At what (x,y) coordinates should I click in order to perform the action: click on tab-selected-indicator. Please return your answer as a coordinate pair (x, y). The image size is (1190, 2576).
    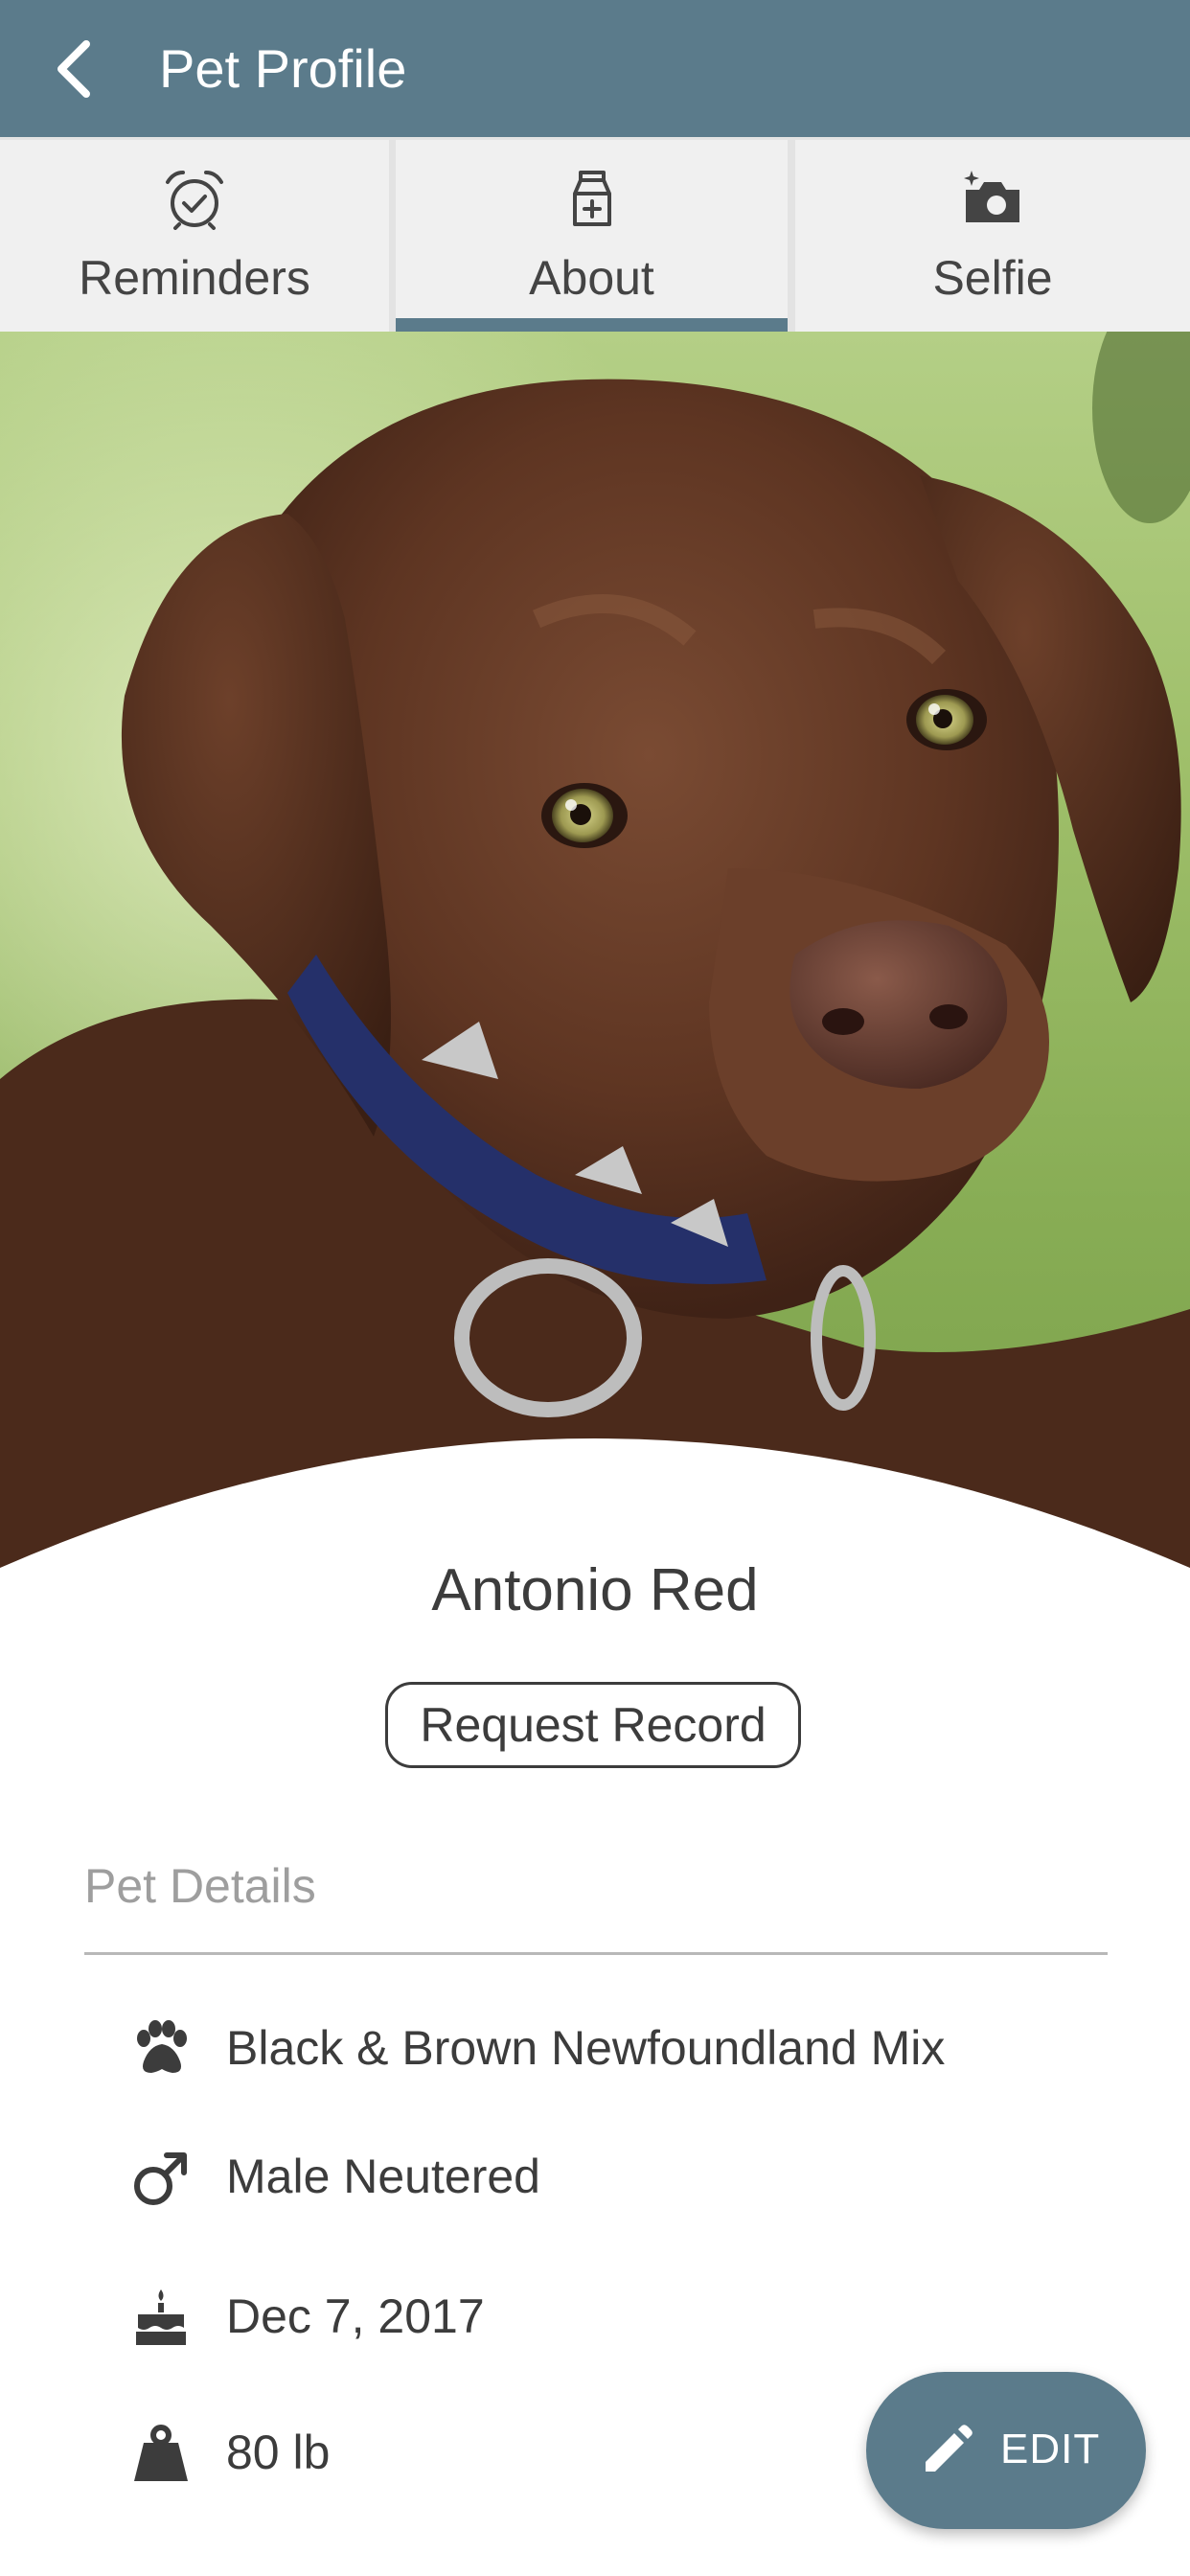
    Looking at the image, I should click on (592, 325).